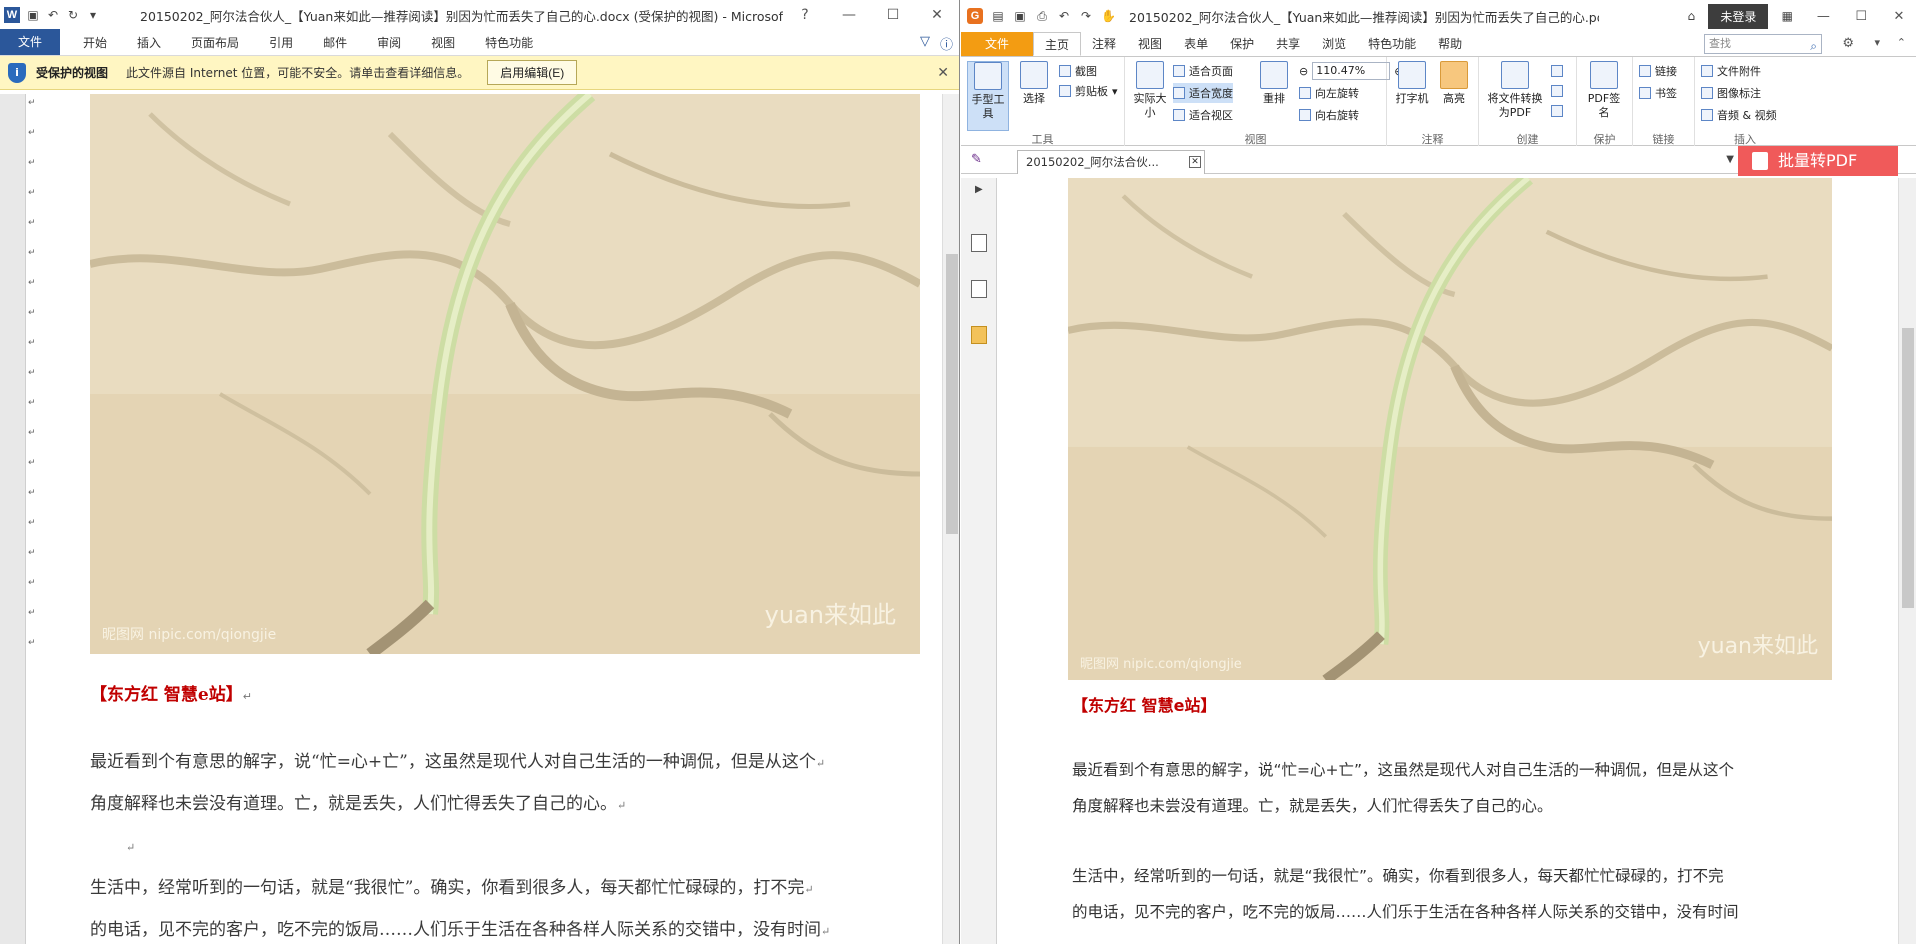 The width and height of the screenshot is (1916, 944). Describe the element at coordinates (1813, 46) in the screenshot. I see `search-icon: ⌕` at that location.